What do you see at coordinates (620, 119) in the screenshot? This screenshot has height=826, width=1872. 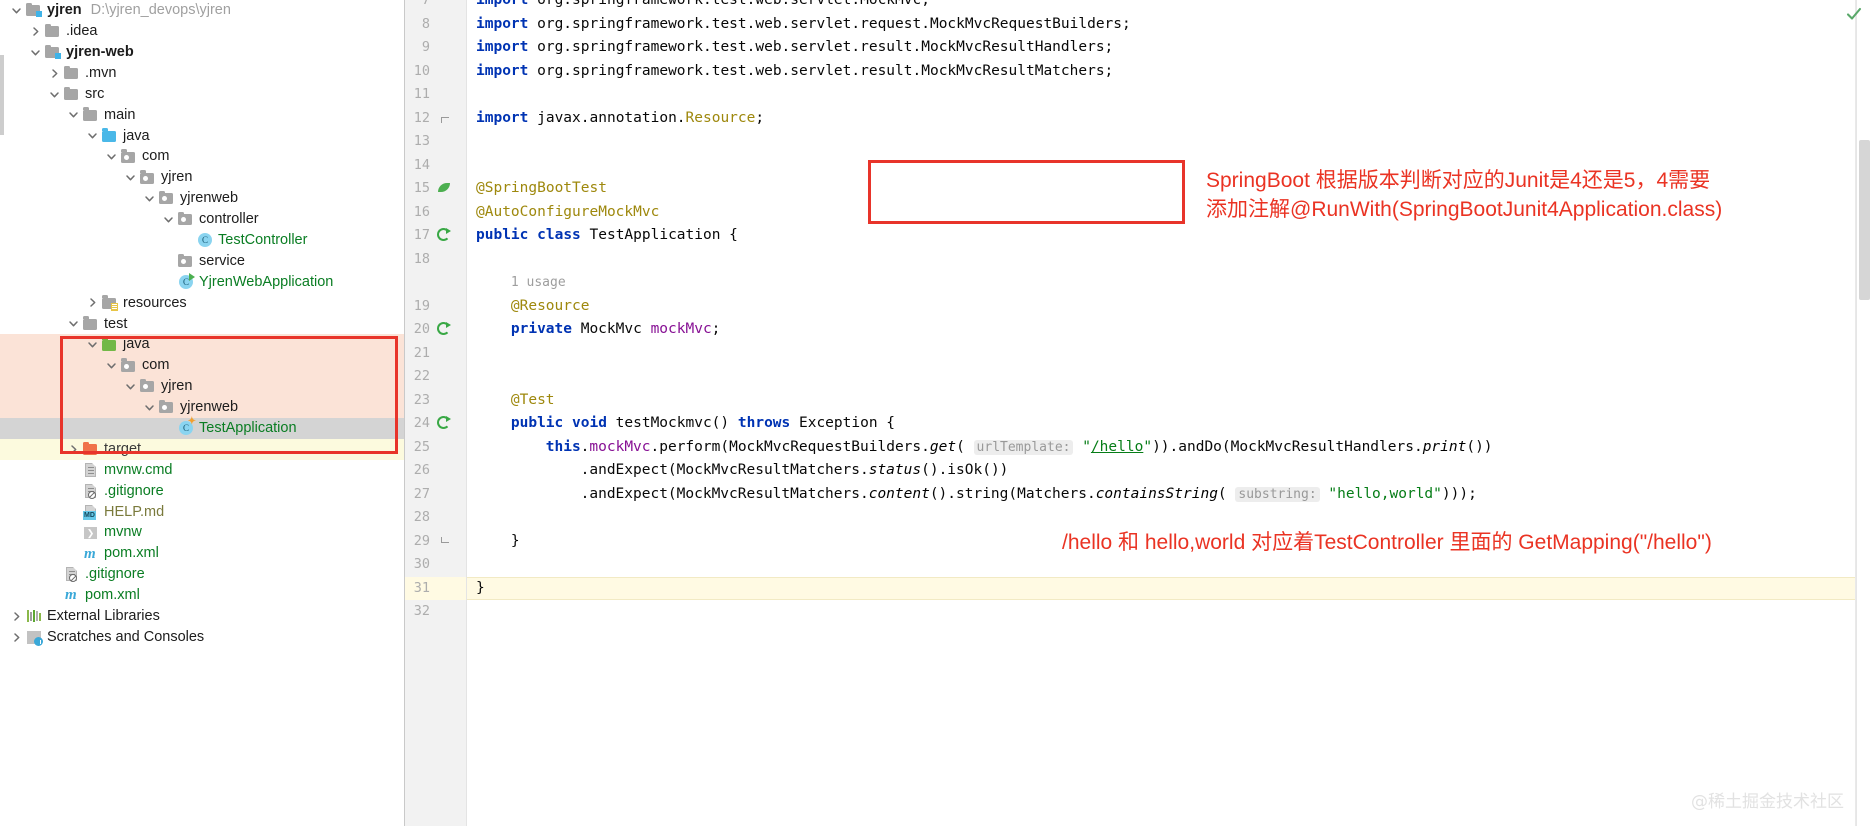 I see `code-line: import javax.annotation.Resource;` at bounding box center [620, 119].